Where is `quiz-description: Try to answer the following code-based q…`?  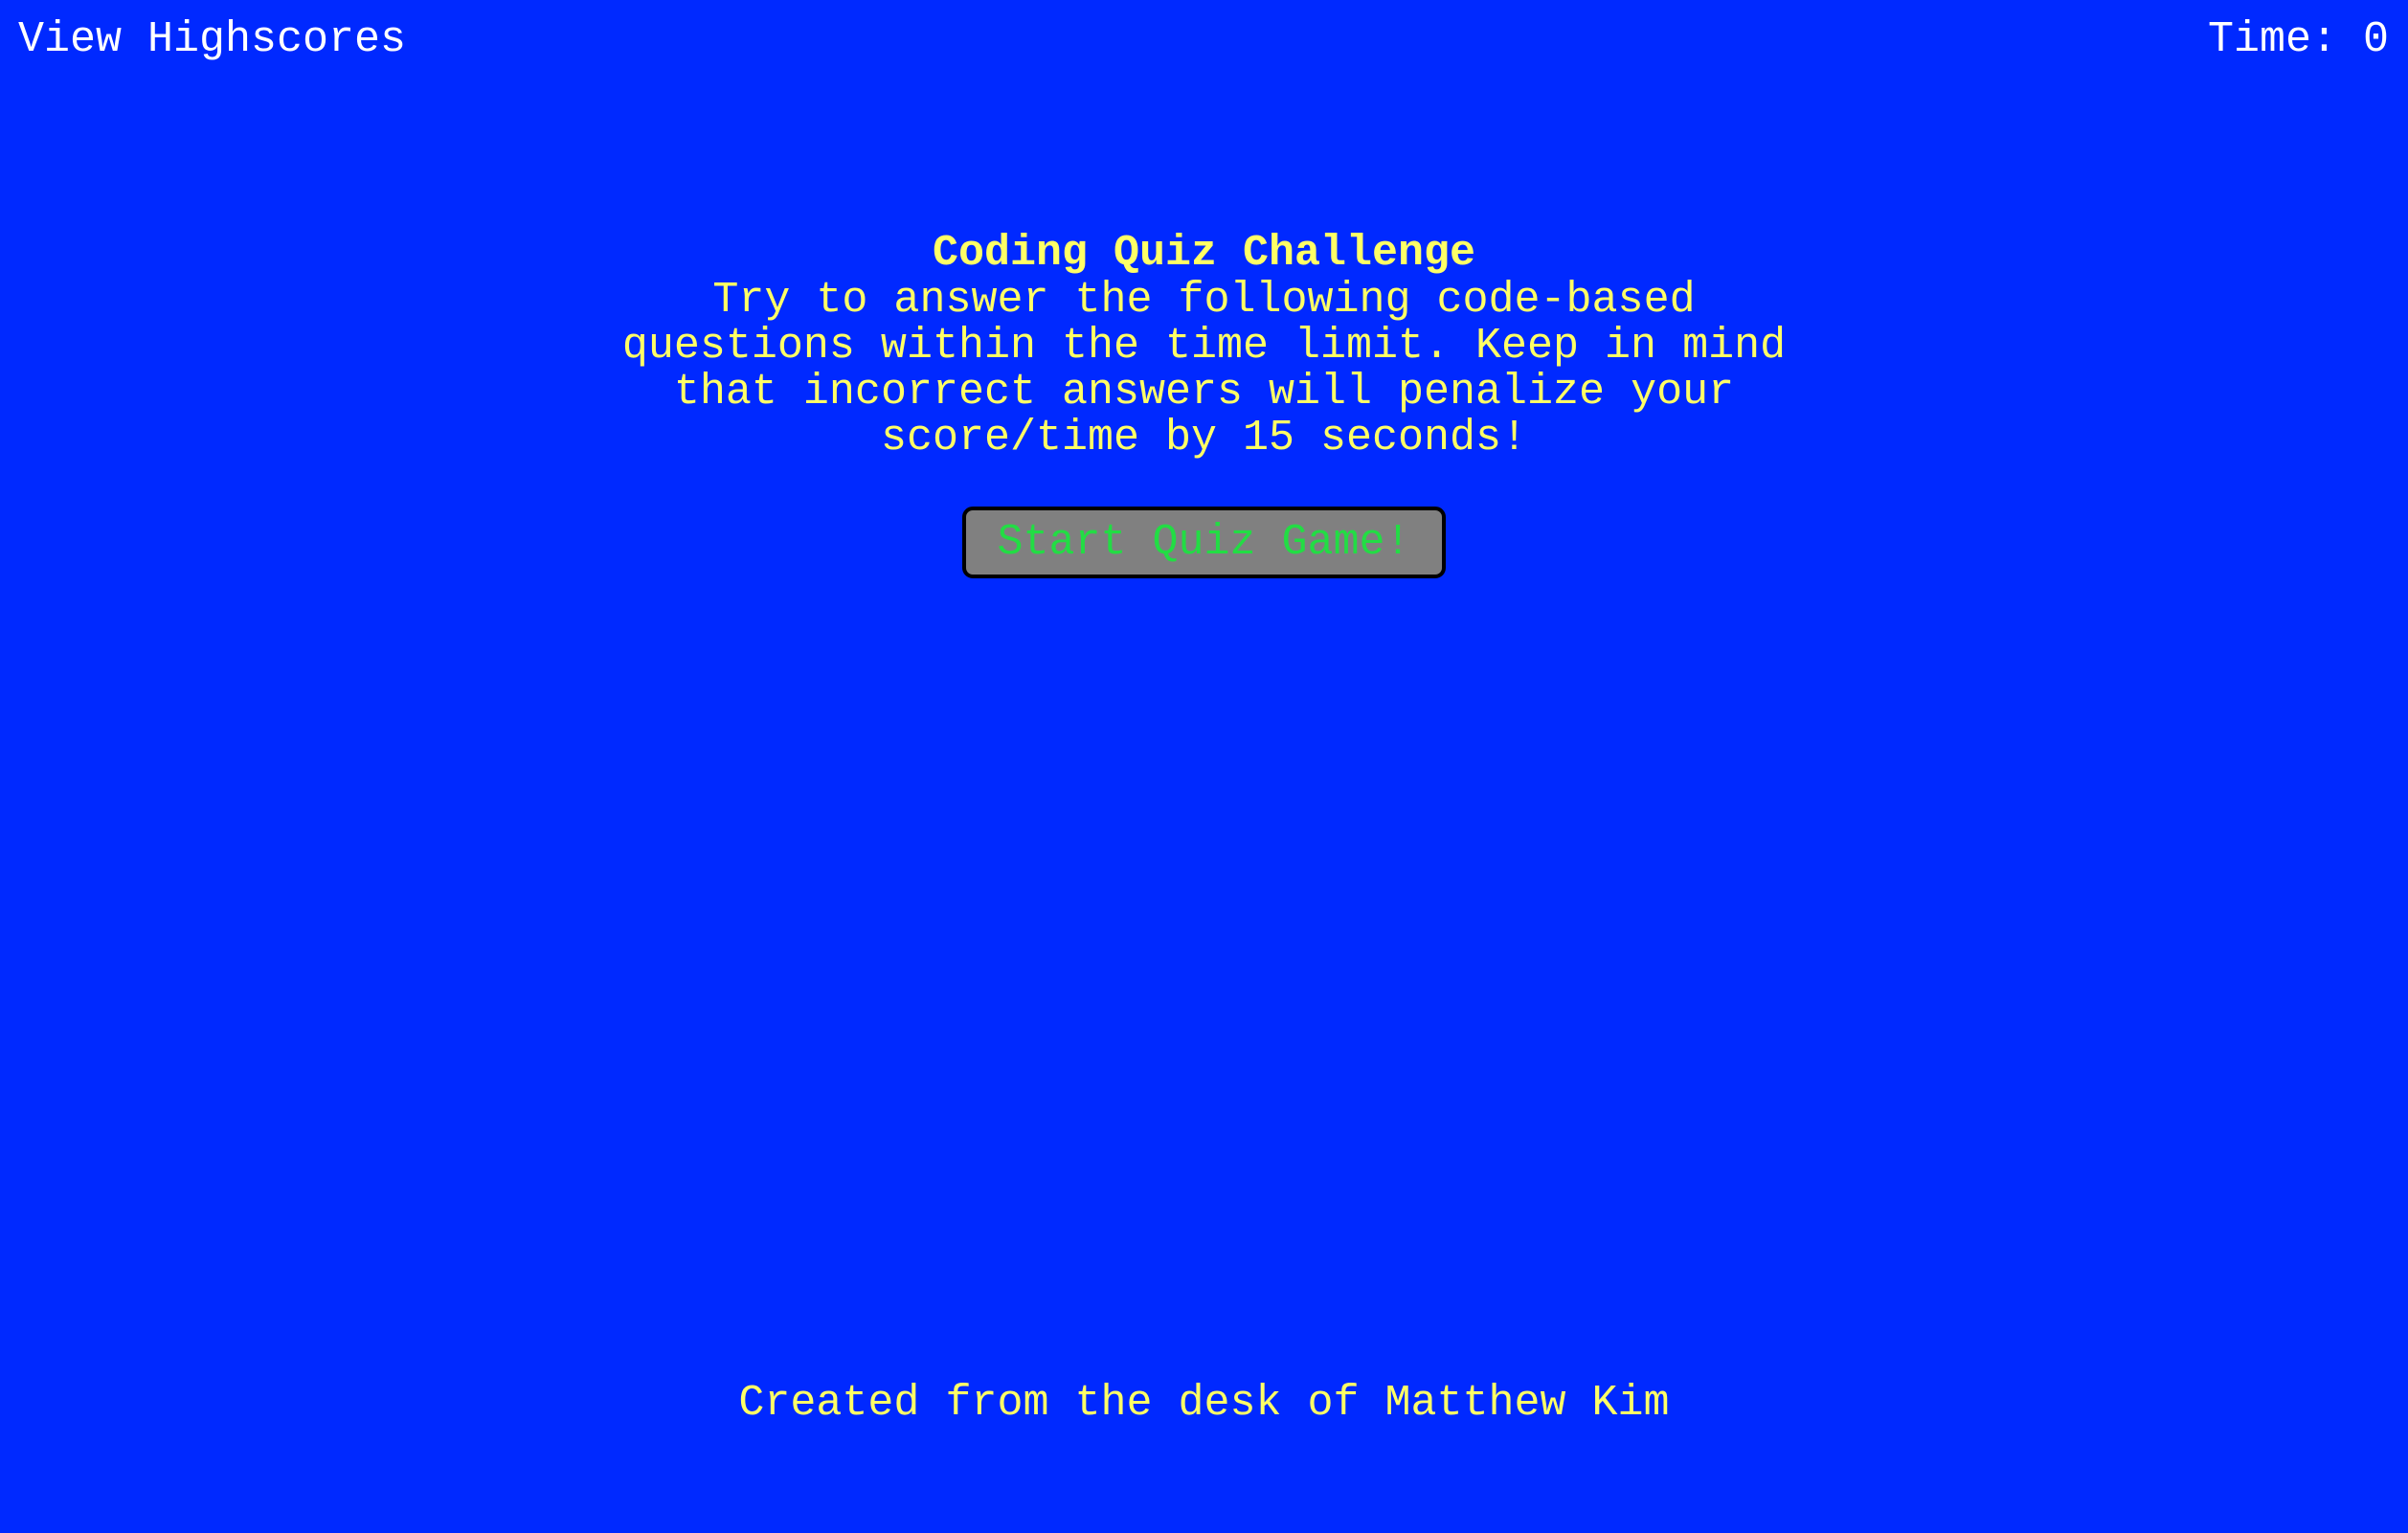 quiz-description: Try to answer the following code-based q… is located at coordinates (1204, 369).